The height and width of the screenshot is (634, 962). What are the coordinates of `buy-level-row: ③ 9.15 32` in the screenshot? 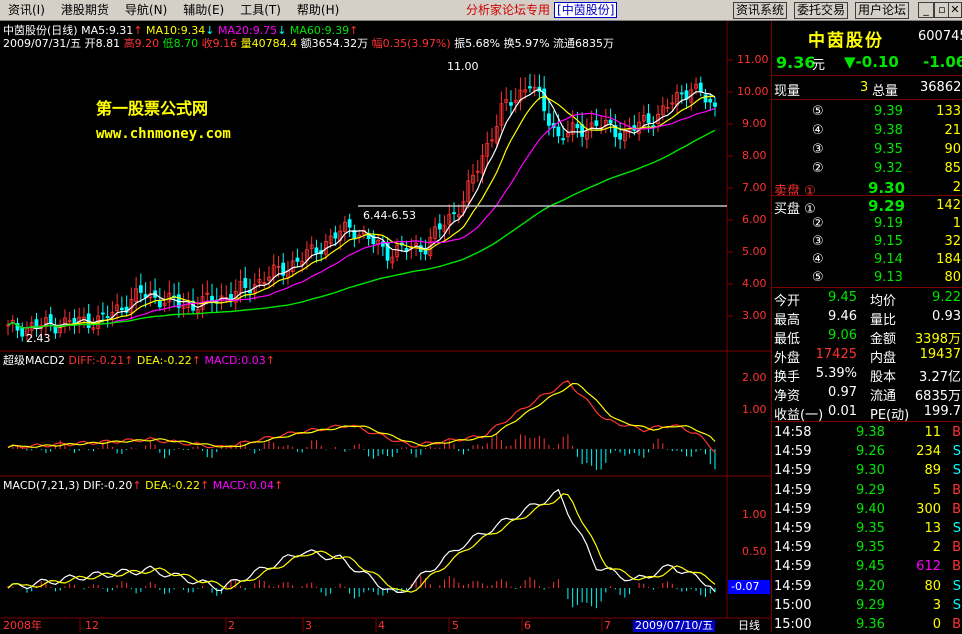 It's located at (867, 241).